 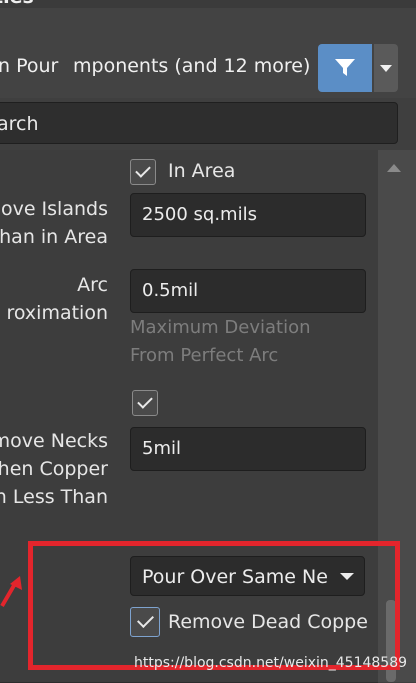 I want to click on red-arrow-icon, so click(x=11, y=592).